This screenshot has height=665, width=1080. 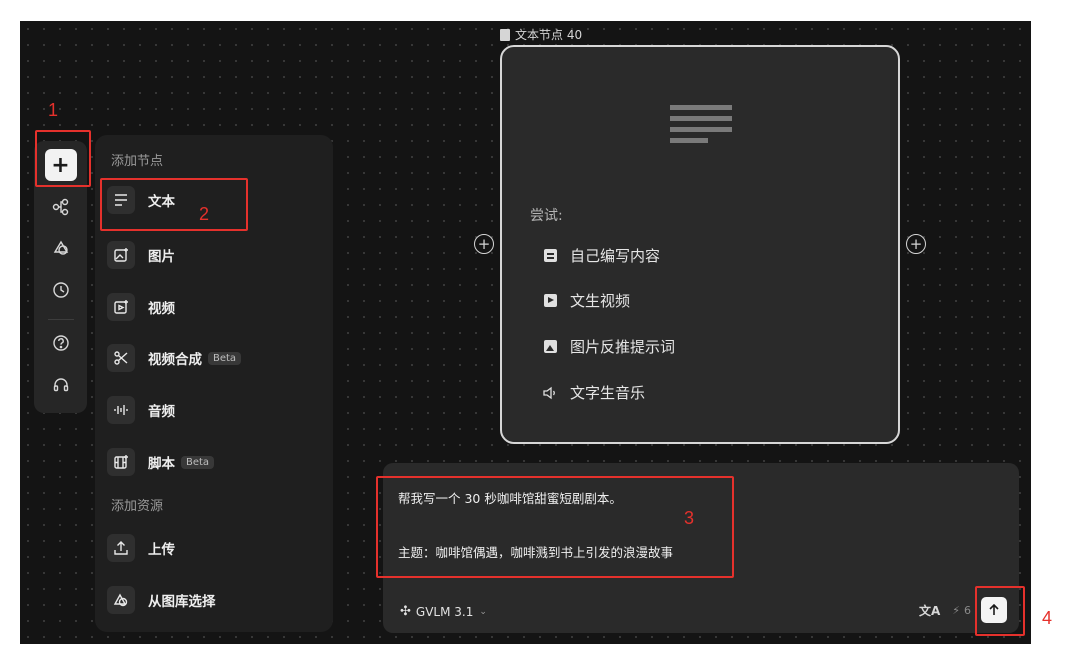 I want to click on model-name: GVLM 3.1, so click(x=444, y=611).